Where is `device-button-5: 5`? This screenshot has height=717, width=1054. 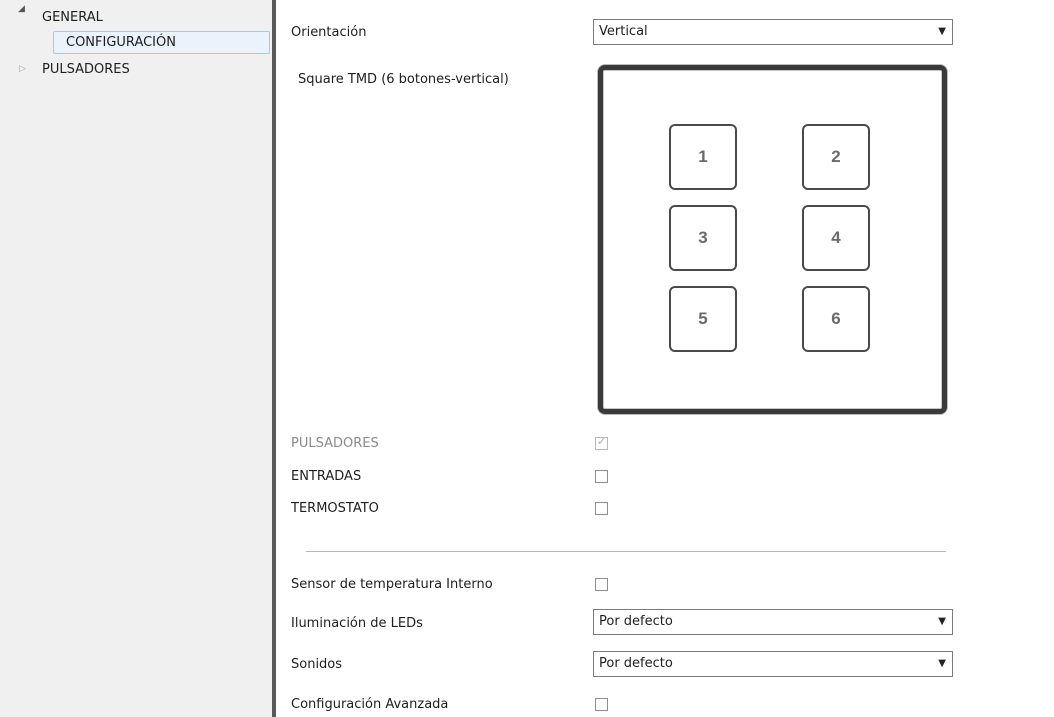 device-button-5: 5 is located at coordinates (703, 319).